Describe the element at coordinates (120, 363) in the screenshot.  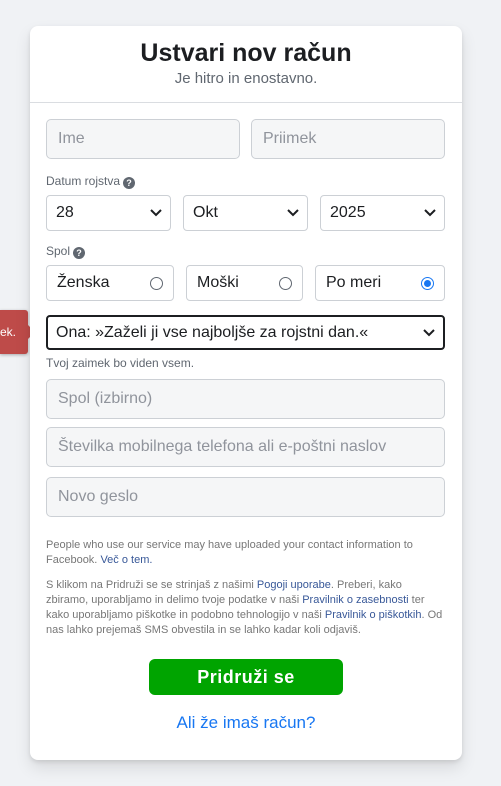
I see `pronoun-hint: Tvoj zaimek bo viden vsem.` at that location.